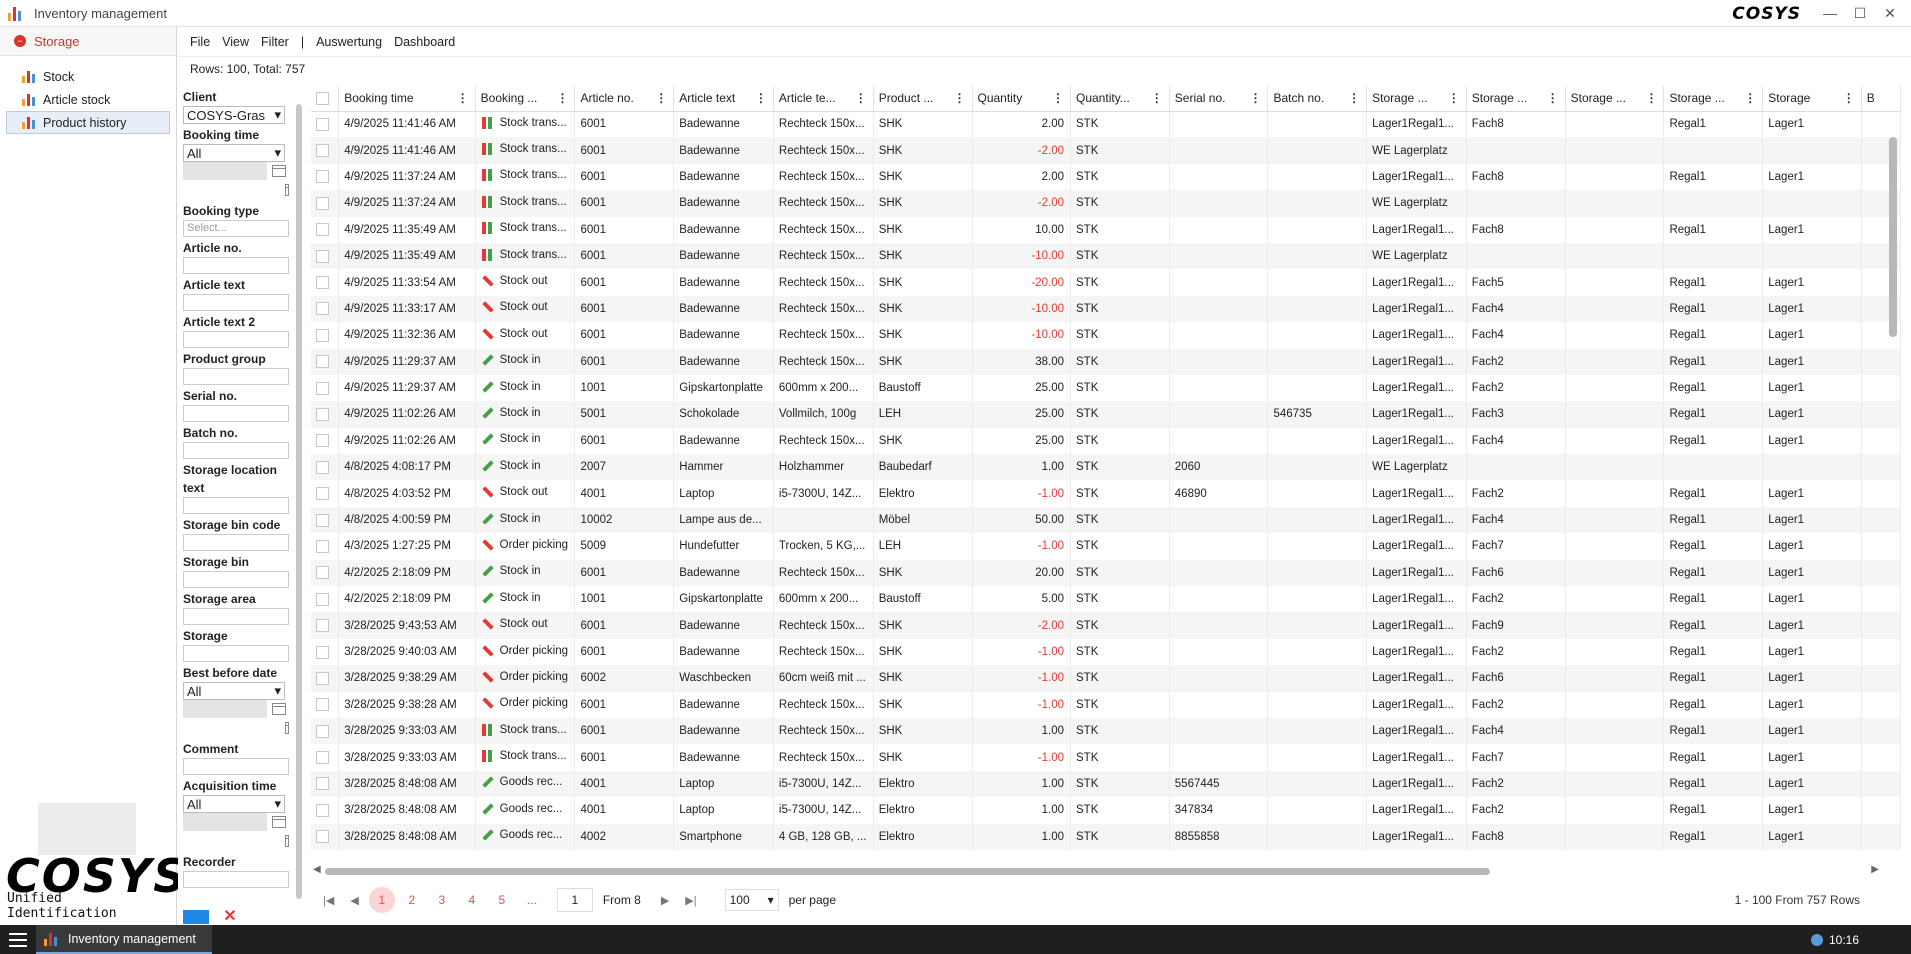 This screenshot has height=954, width=1911. What do you see at coordinates (1860, 13) in the screenshot?
I see `maximize-icon: ☐` at bounding box center [1860, 13].